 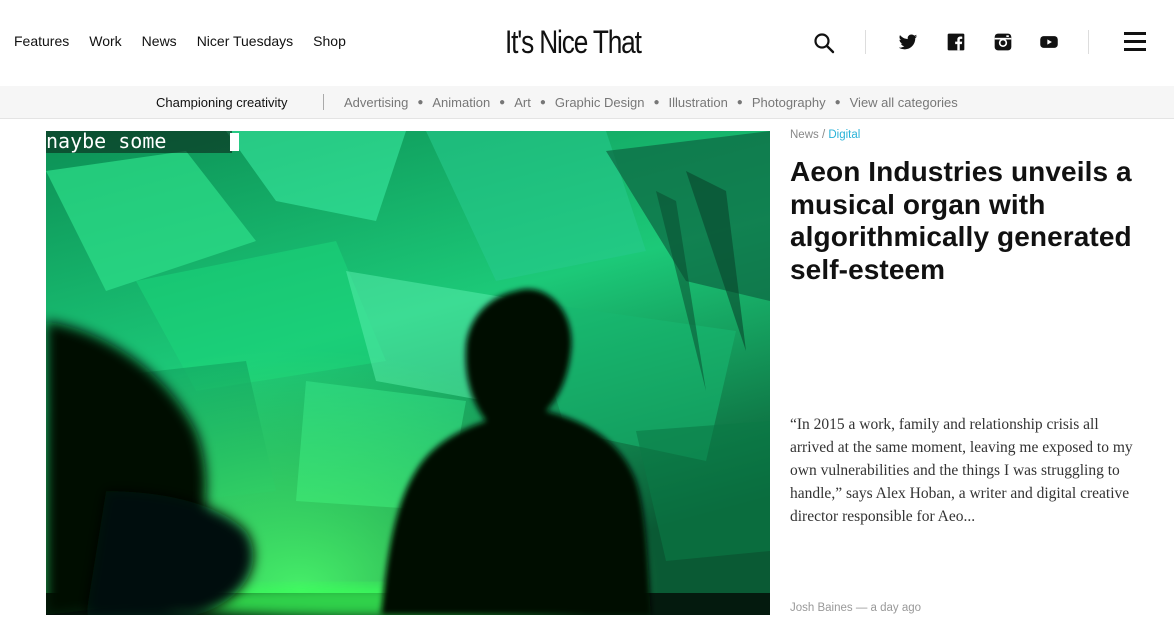 I want to click on breadcrumb-category: Digital, so click(x=844, y=135).